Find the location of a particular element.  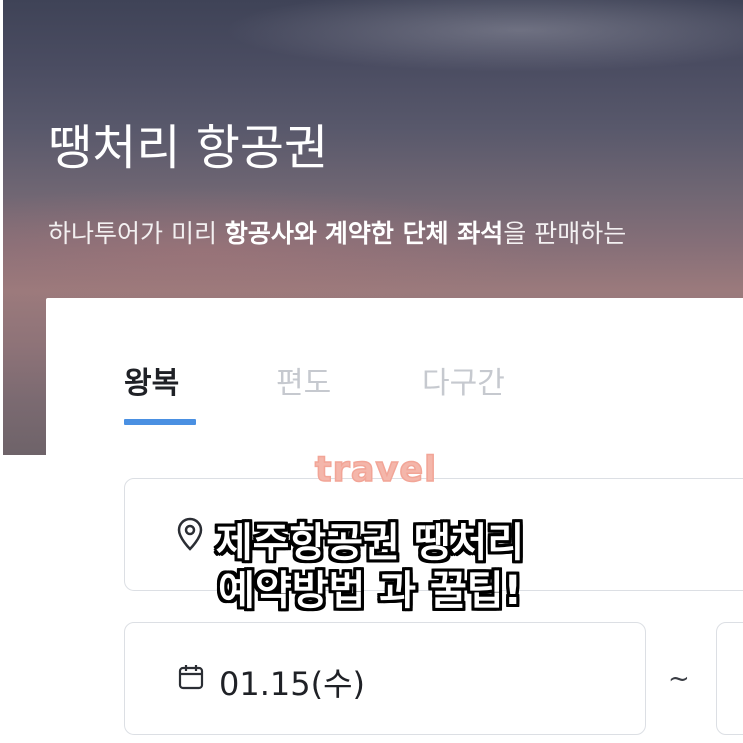

hero-subtitle-text-1: 하나투어가 미리 is located at coordinates (136, 233).